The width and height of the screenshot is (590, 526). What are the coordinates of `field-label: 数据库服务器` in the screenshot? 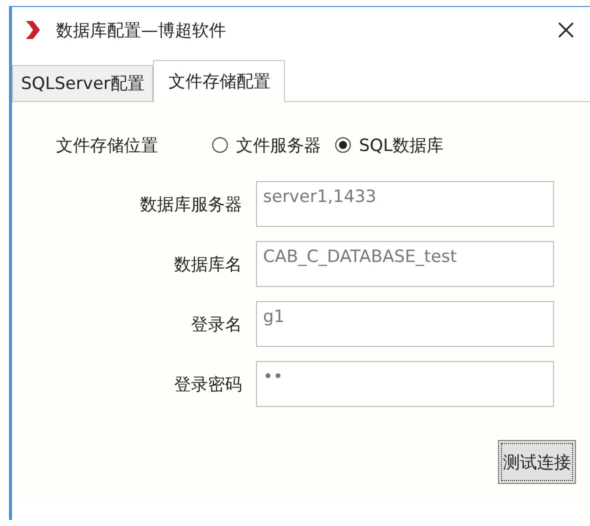 It's located at (191, 205).